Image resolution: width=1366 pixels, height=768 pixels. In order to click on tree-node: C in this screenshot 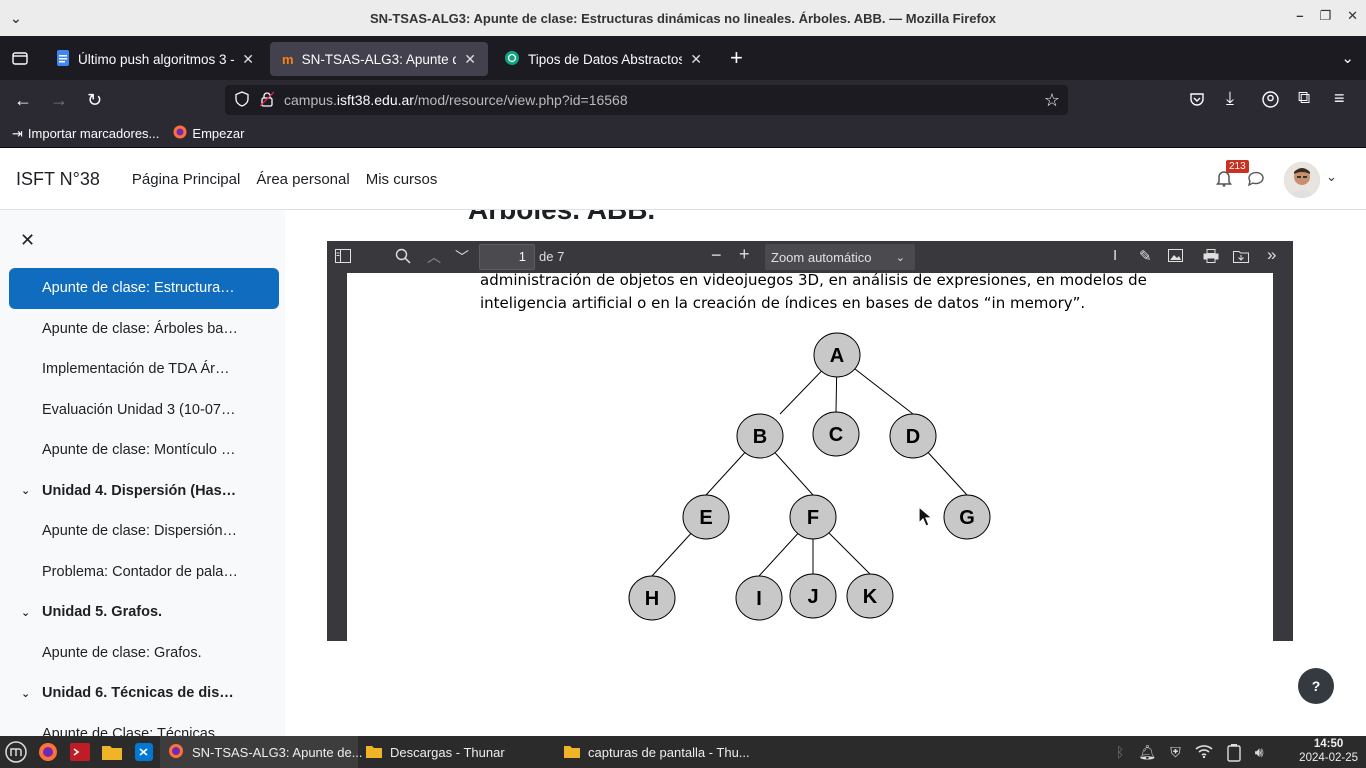, I will do `click(836, 434)`.